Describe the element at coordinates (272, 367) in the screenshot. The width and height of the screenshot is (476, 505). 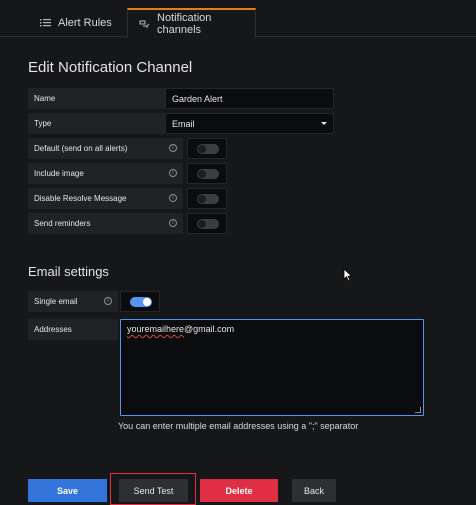
I see `addresses-textarea: youremailhere@gmail.com` at that location.